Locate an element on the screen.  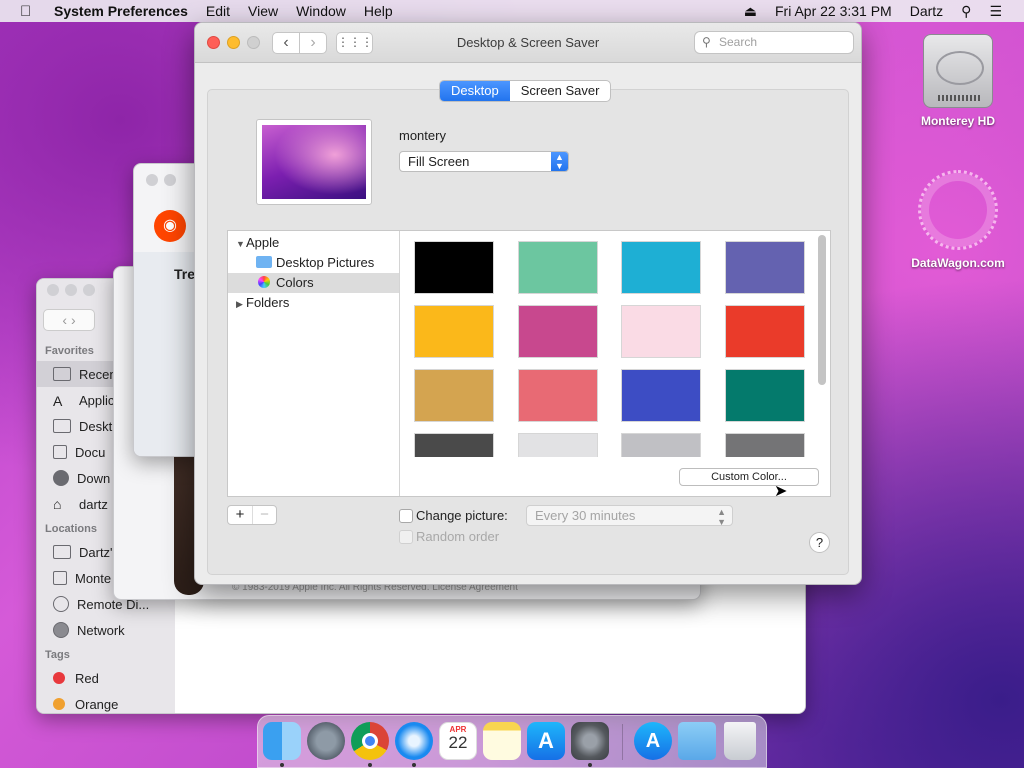
tab-desktop: Desktop is located at coordinates (475, 91).